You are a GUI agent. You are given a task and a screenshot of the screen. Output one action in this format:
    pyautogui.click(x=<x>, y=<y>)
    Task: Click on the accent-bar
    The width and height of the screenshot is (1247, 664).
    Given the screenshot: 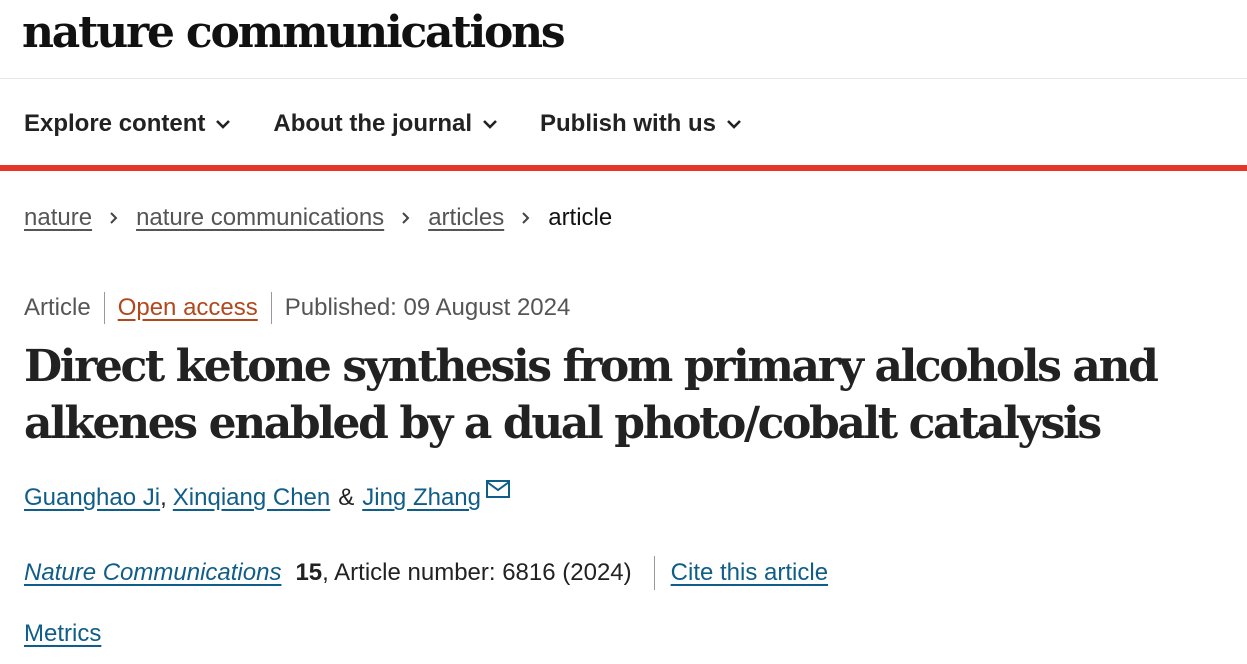 What is the action you would take?
    pyautogui.click(x=623, y=168)
    